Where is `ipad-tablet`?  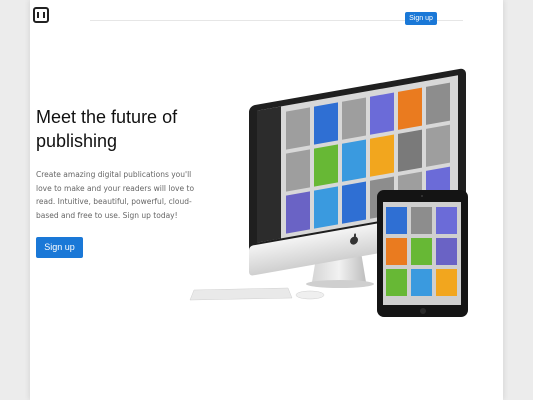 ipad-tablet is located at coordinates (422, 253).